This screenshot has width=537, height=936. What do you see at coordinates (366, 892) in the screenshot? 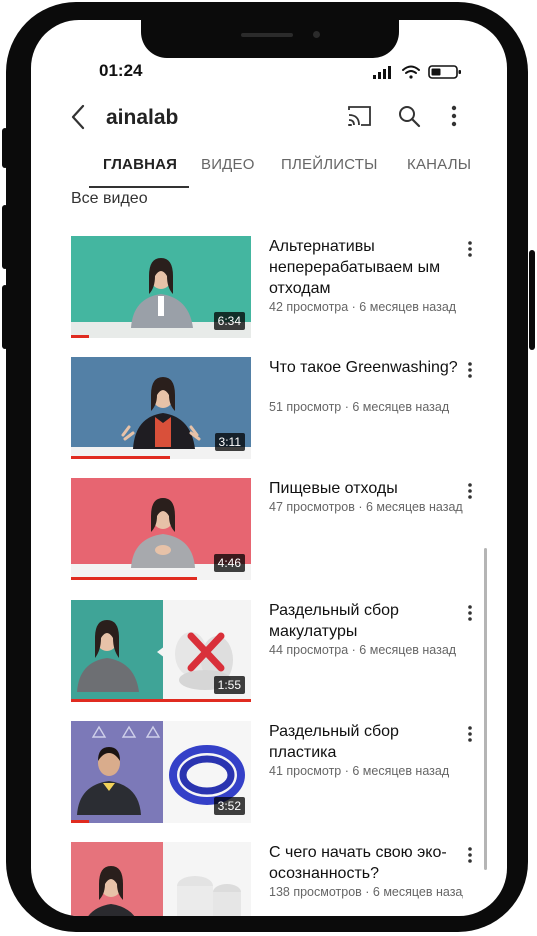
I see `video-meta: 138 просмотров · 6 месяцев назад` at bounding box center [366, 892].